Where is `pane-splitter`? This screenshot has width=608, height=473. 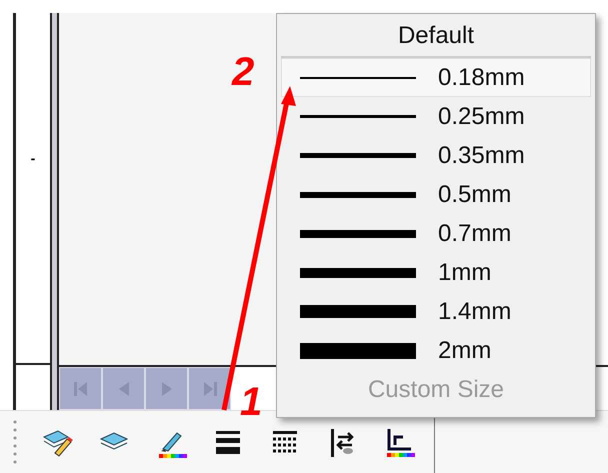 pane-splitter is located at coordinates (54, 211).